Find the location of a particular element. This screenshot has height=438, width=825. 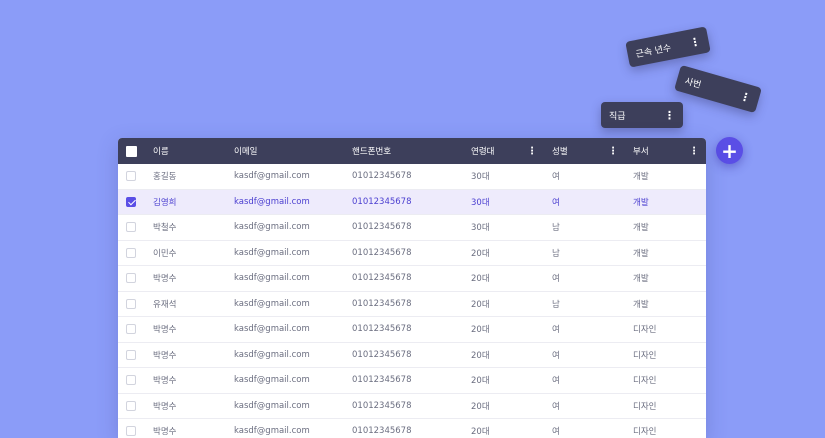

column-chip-position: 직급 ⋮ is located at coordinates (642, 115).